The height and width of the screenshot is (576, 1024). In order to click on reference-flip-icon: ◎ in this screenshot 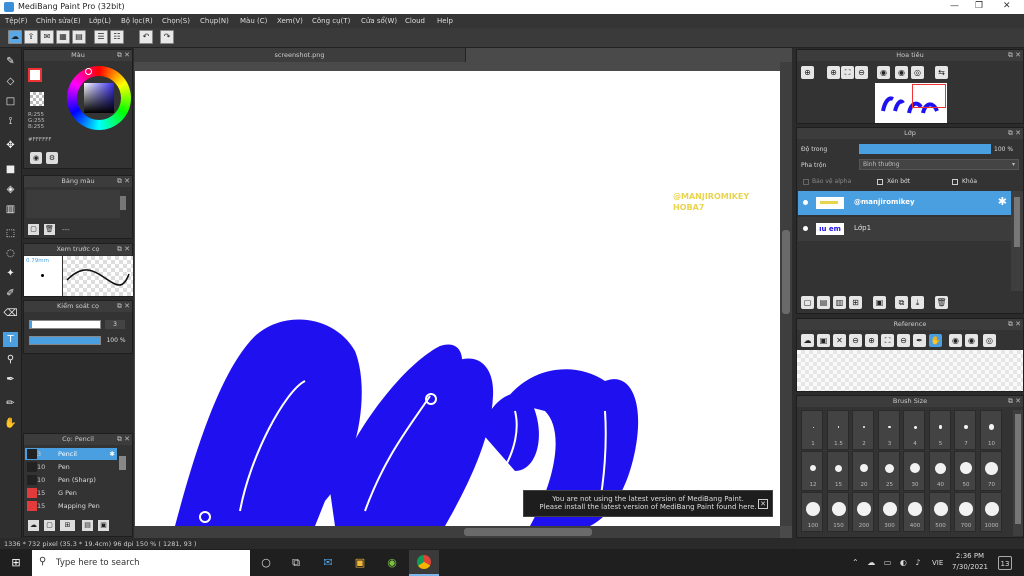, I will do `click(989, 340)`.